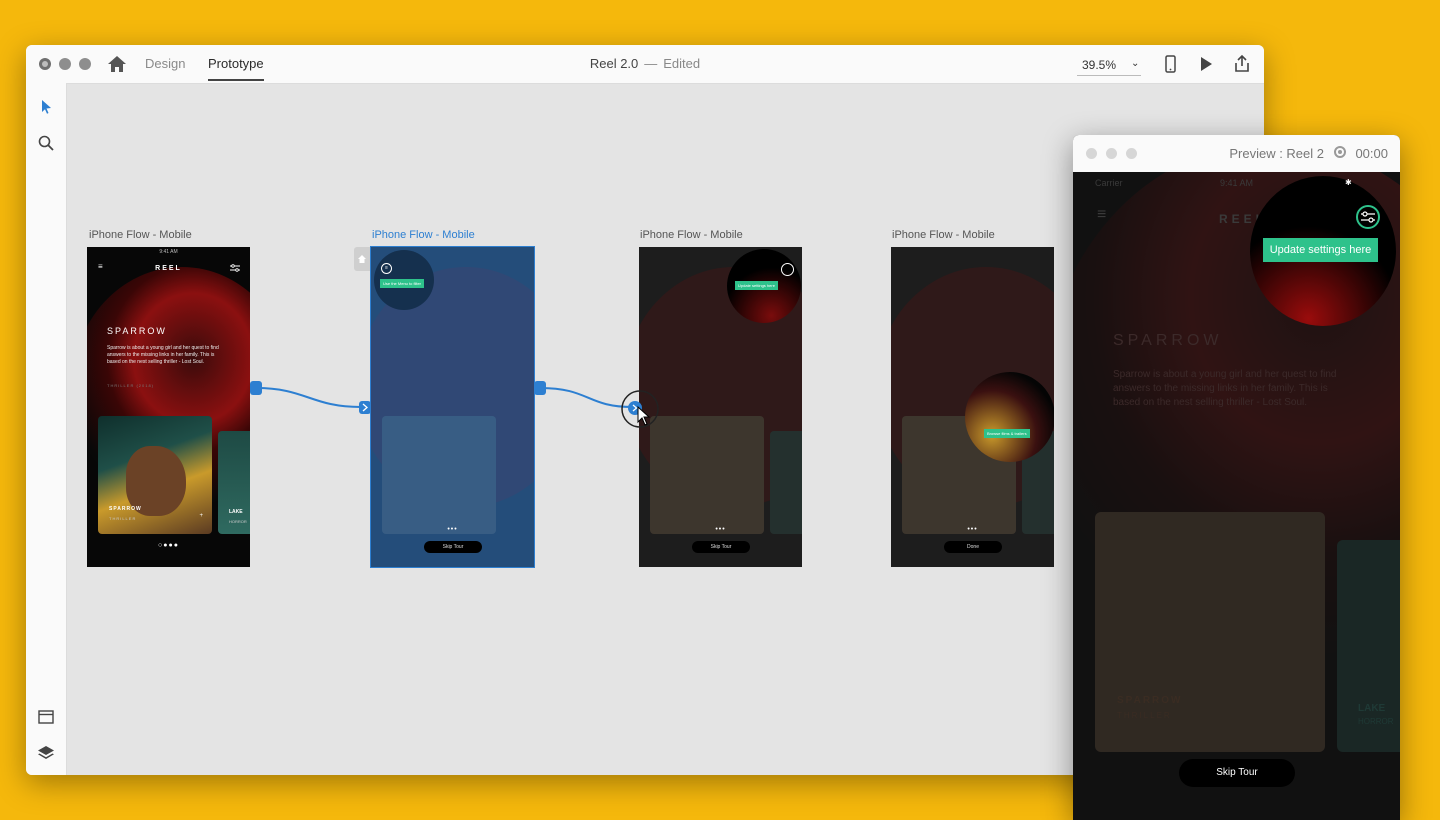 The width and height of the screenshot is (1440, 820). I want to click on add-icon: +, so click(201, 516).